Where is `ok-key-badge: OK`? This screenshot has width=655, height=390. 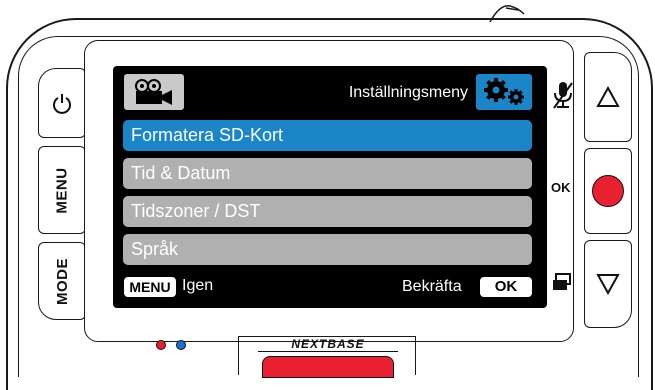 ok-key-badge: OK is located at coordinates (506, 287).